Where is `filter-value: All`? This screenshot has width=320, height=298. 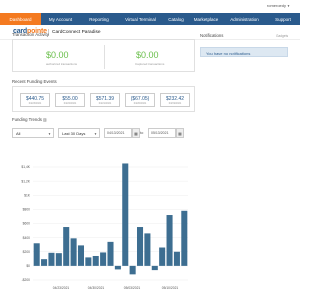 filter-value: All is located at coordinates (18, 133).